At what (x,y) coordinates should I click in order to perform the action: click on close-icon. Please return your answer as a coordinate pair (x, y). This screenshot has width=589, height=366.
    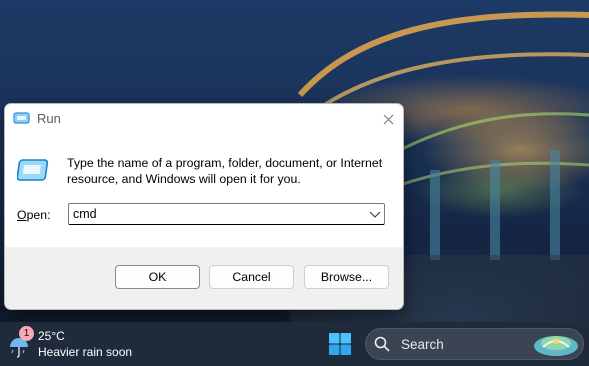
    Looking at the image, I should click on (388, 119).